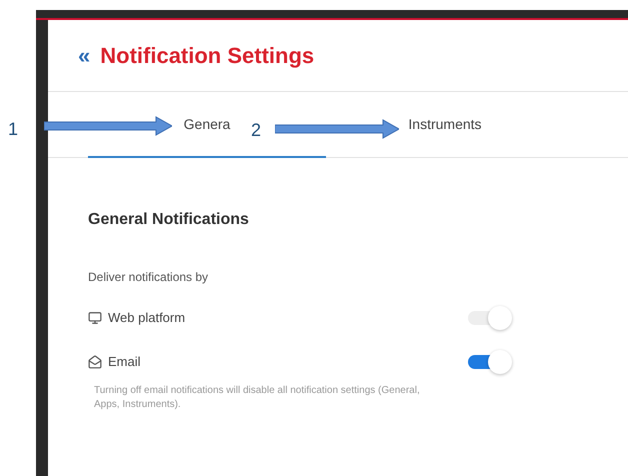 The height and width of the screenshot is (476, 628). Describe the element at coordinates (149, 277) in the screenshot. I see `section-subheading: Deliver notifications by` at that location.